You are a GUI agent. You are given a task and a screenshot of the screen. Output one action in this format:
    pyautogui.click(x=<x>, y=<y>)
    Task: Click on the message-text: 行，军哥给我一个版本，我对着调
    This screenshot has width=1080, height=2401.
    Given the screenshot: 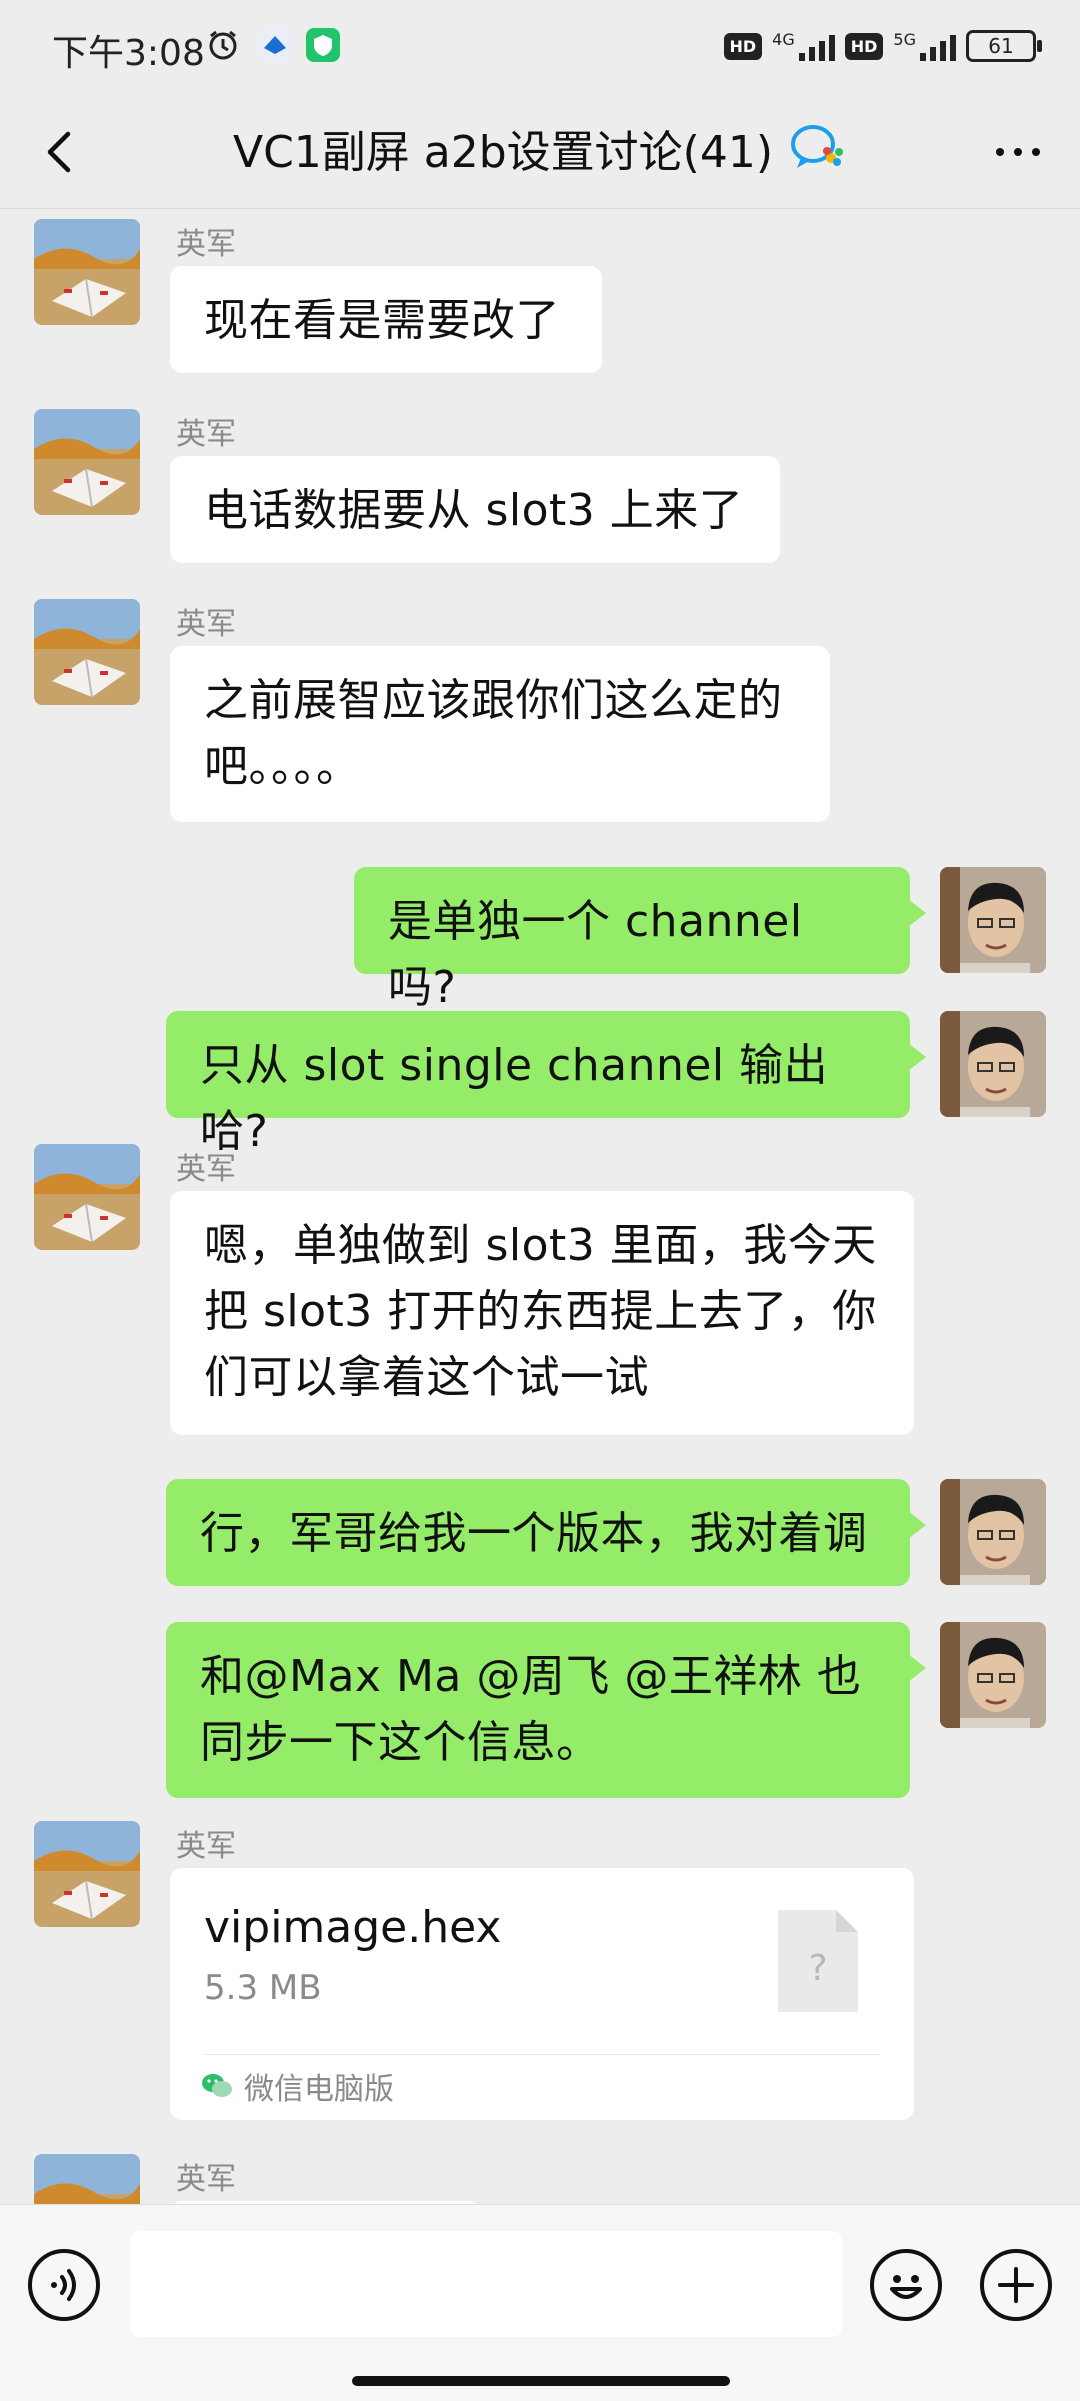 What is the action you would take?
    pyautogui.click(x=534, y=1533)
    